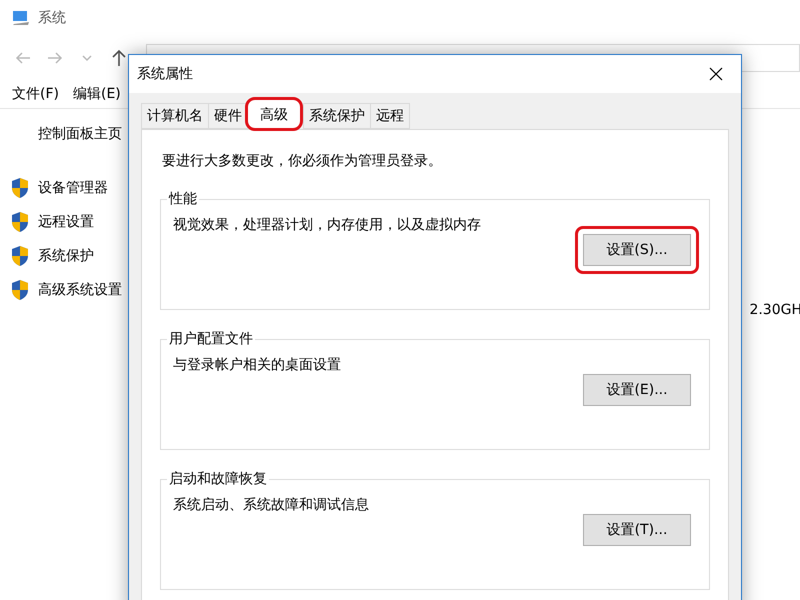 The image size is (800, 600). Describe the element at coordinates (257, 365) in the screenshot. I see `group-description: 与登录帐户相关的桌面设置` at that location.